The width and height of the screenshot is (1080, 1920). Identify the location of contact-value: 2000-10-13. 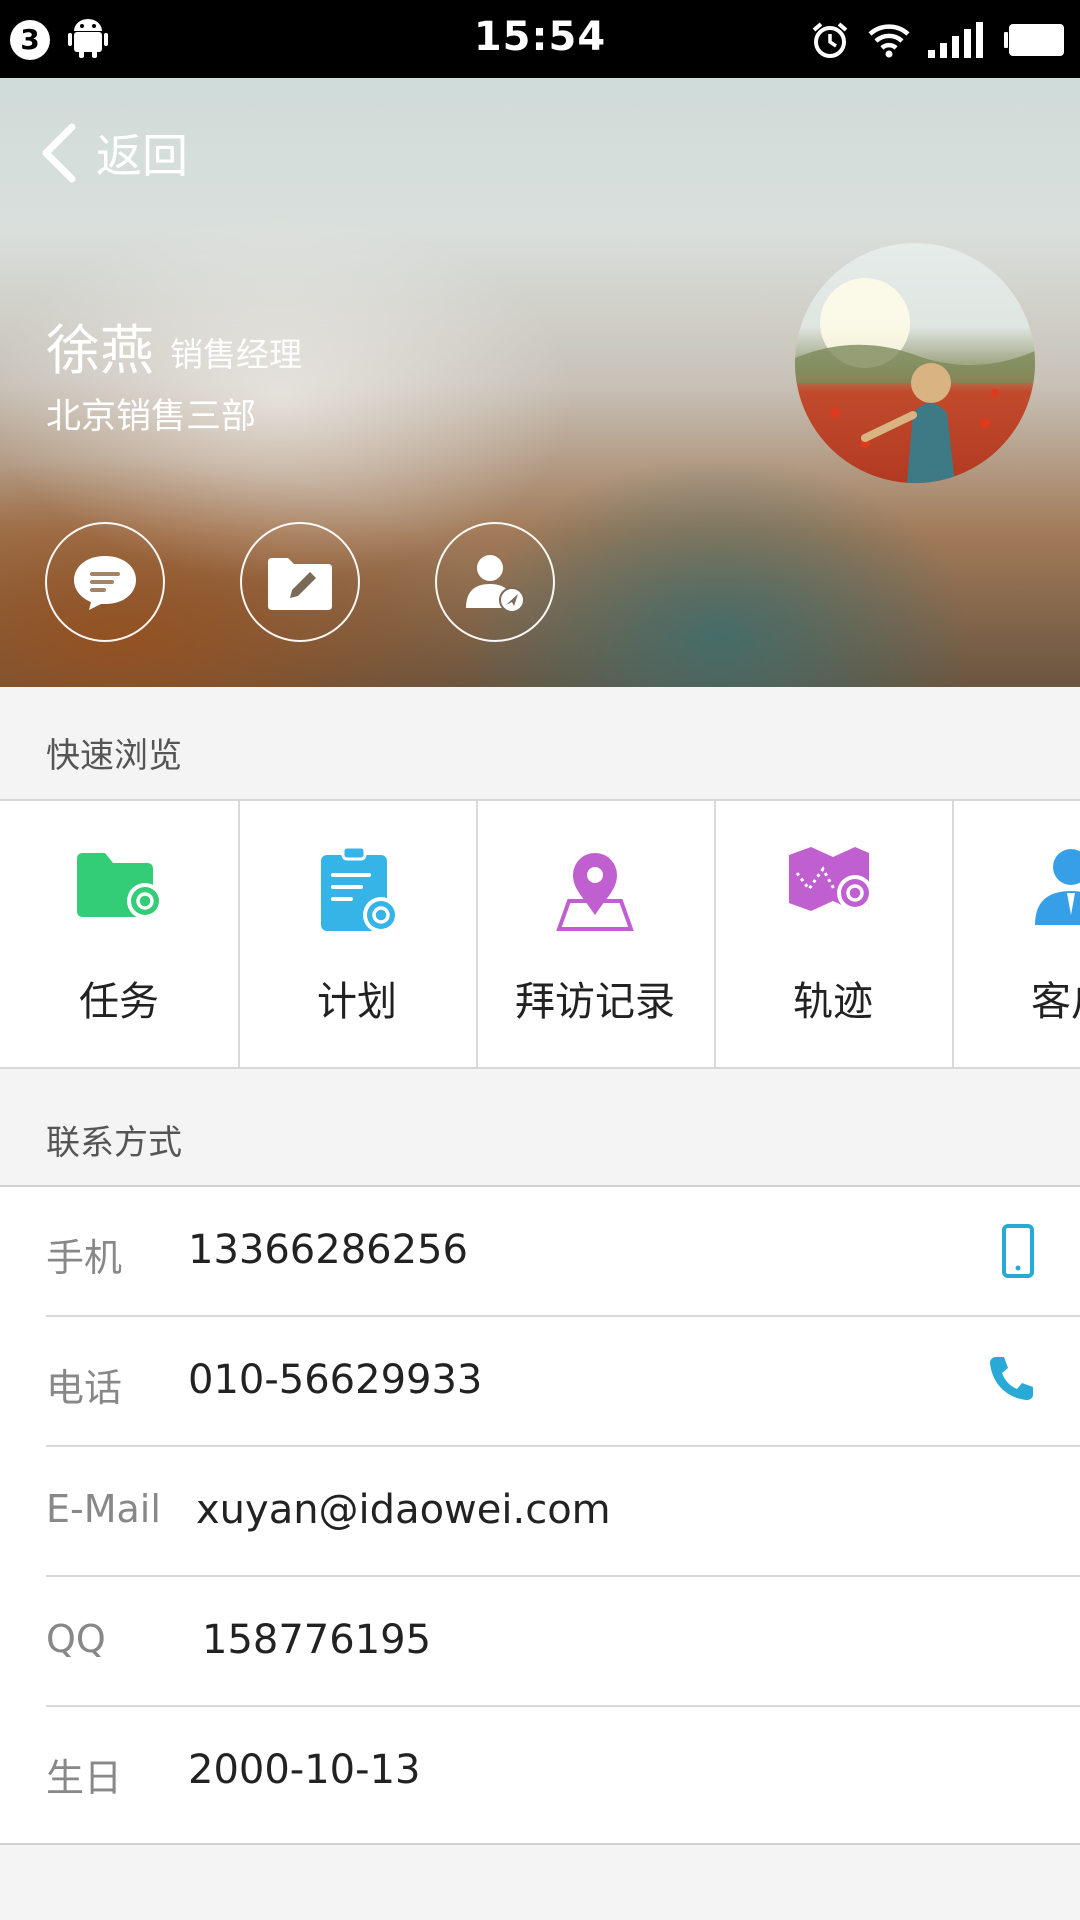
(304, 1770).